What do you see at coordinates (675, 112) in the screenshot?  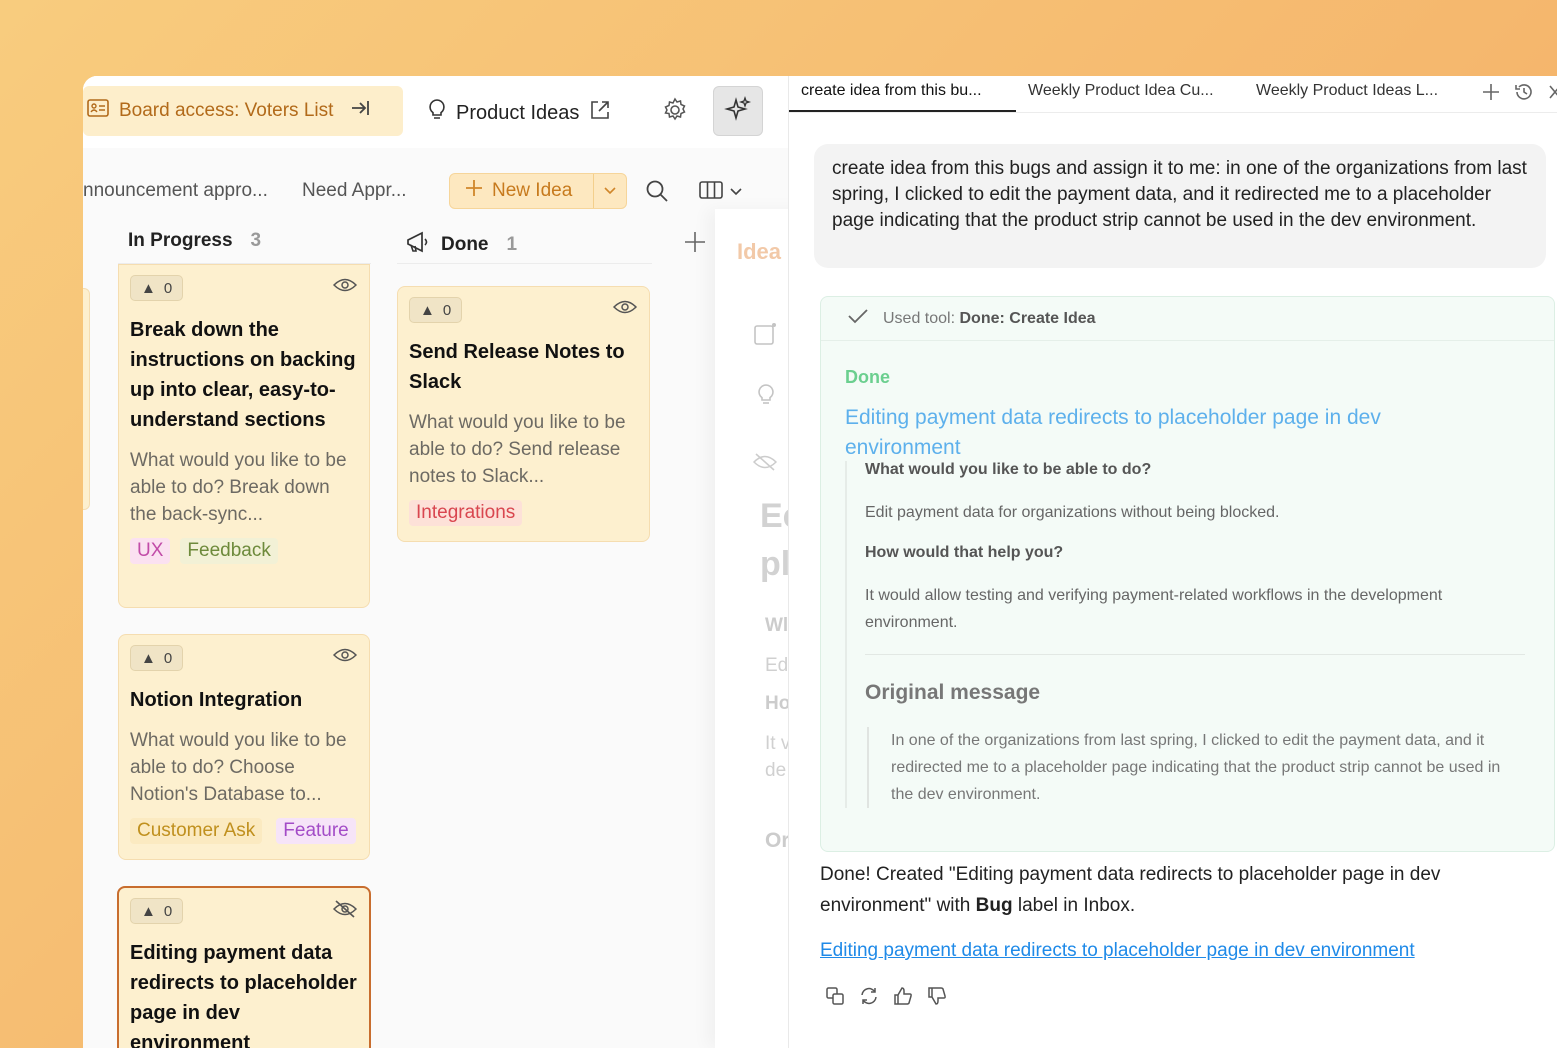 I see `gear-icon` at bounding box center [675, 112].